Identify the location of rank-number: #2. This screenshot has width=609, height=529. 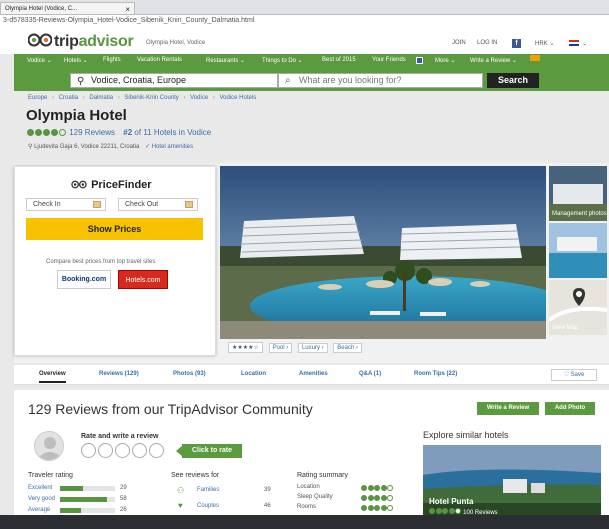
(127, 132).